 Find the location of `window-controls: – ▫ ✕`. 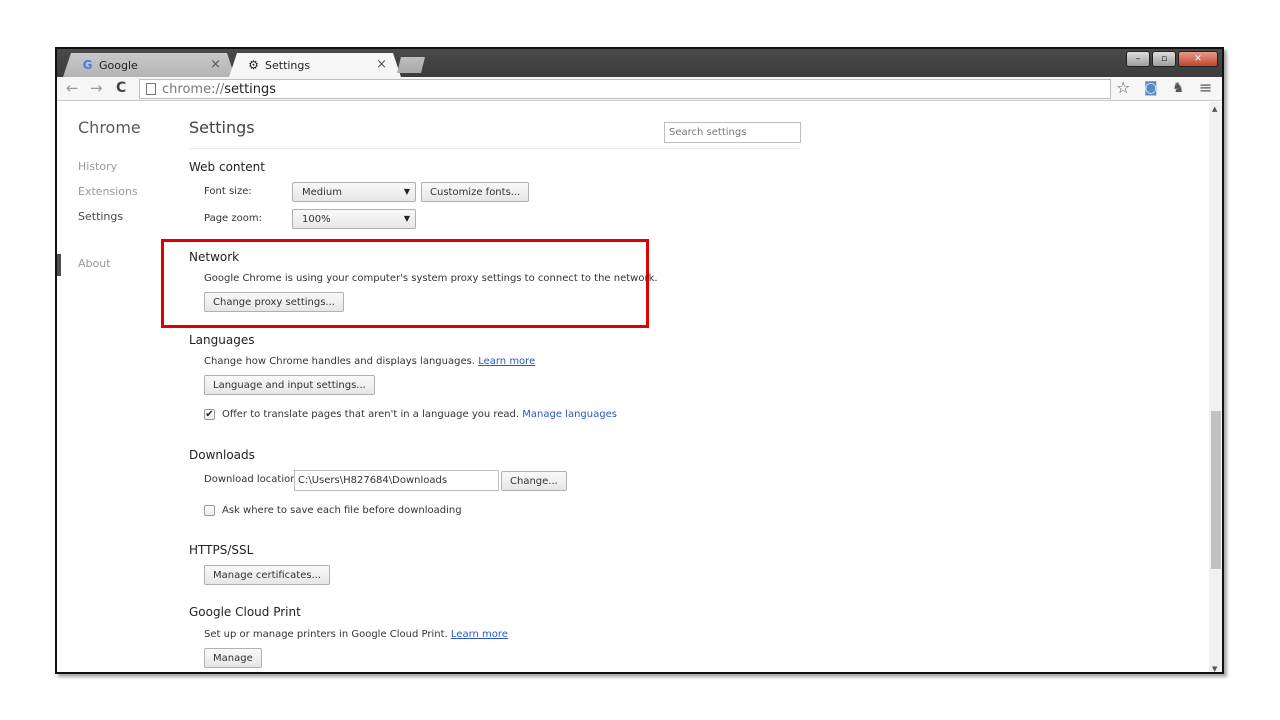

window-controls: – ▫ ✕ is located at coordinates (1172, 59).